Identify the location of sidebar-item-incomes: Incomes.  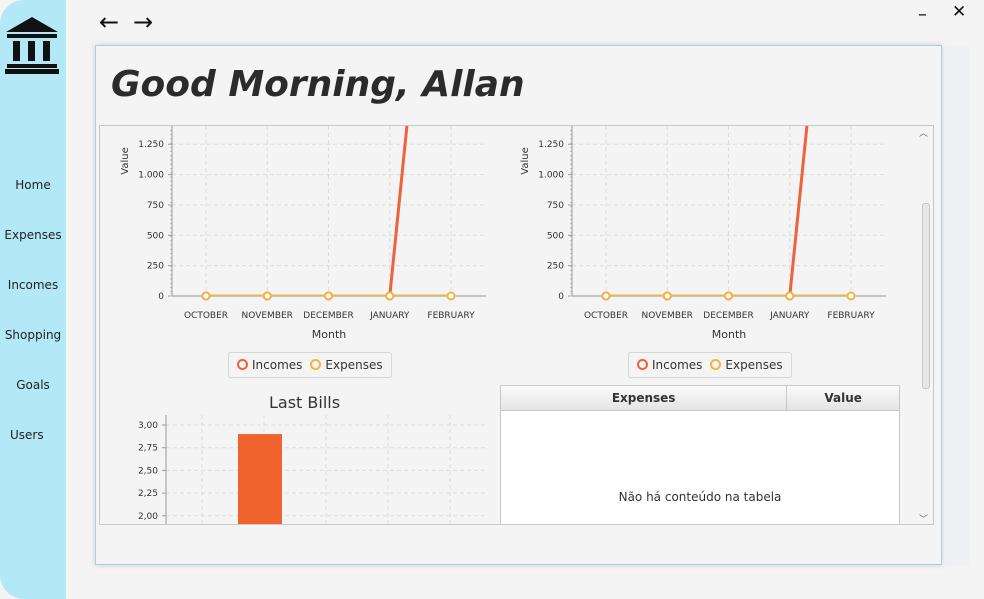
(33, 285).